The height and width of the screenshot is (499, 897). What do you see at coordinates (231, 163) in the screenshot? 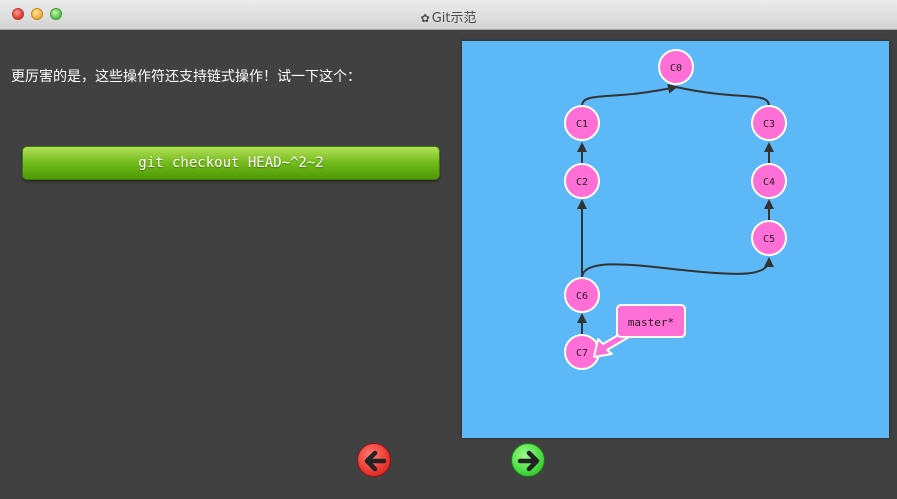
I see `command-button: git checkout HEAD~^2~2` at bounding box center [231, 163].